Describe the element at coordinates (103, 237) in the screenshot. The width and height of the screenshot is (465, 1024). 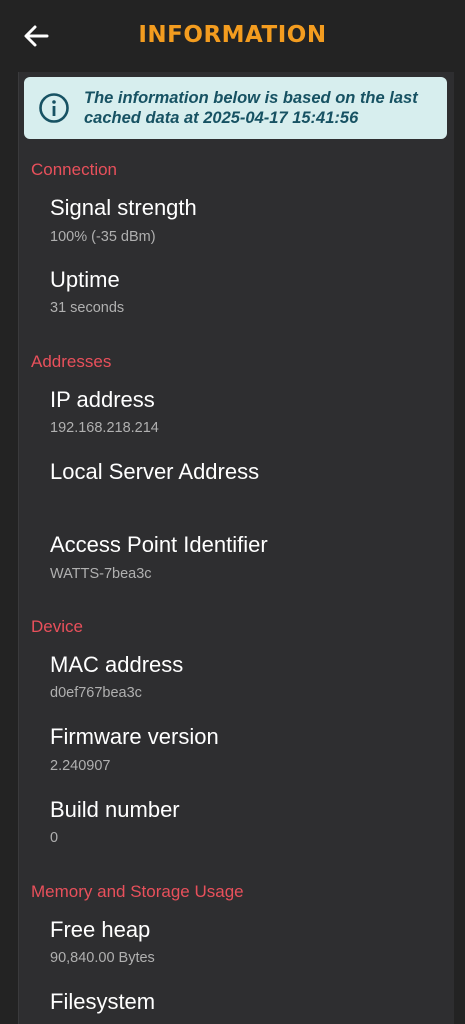
I see `signal-strength-value: 100% (-35 dBm)` at that location.